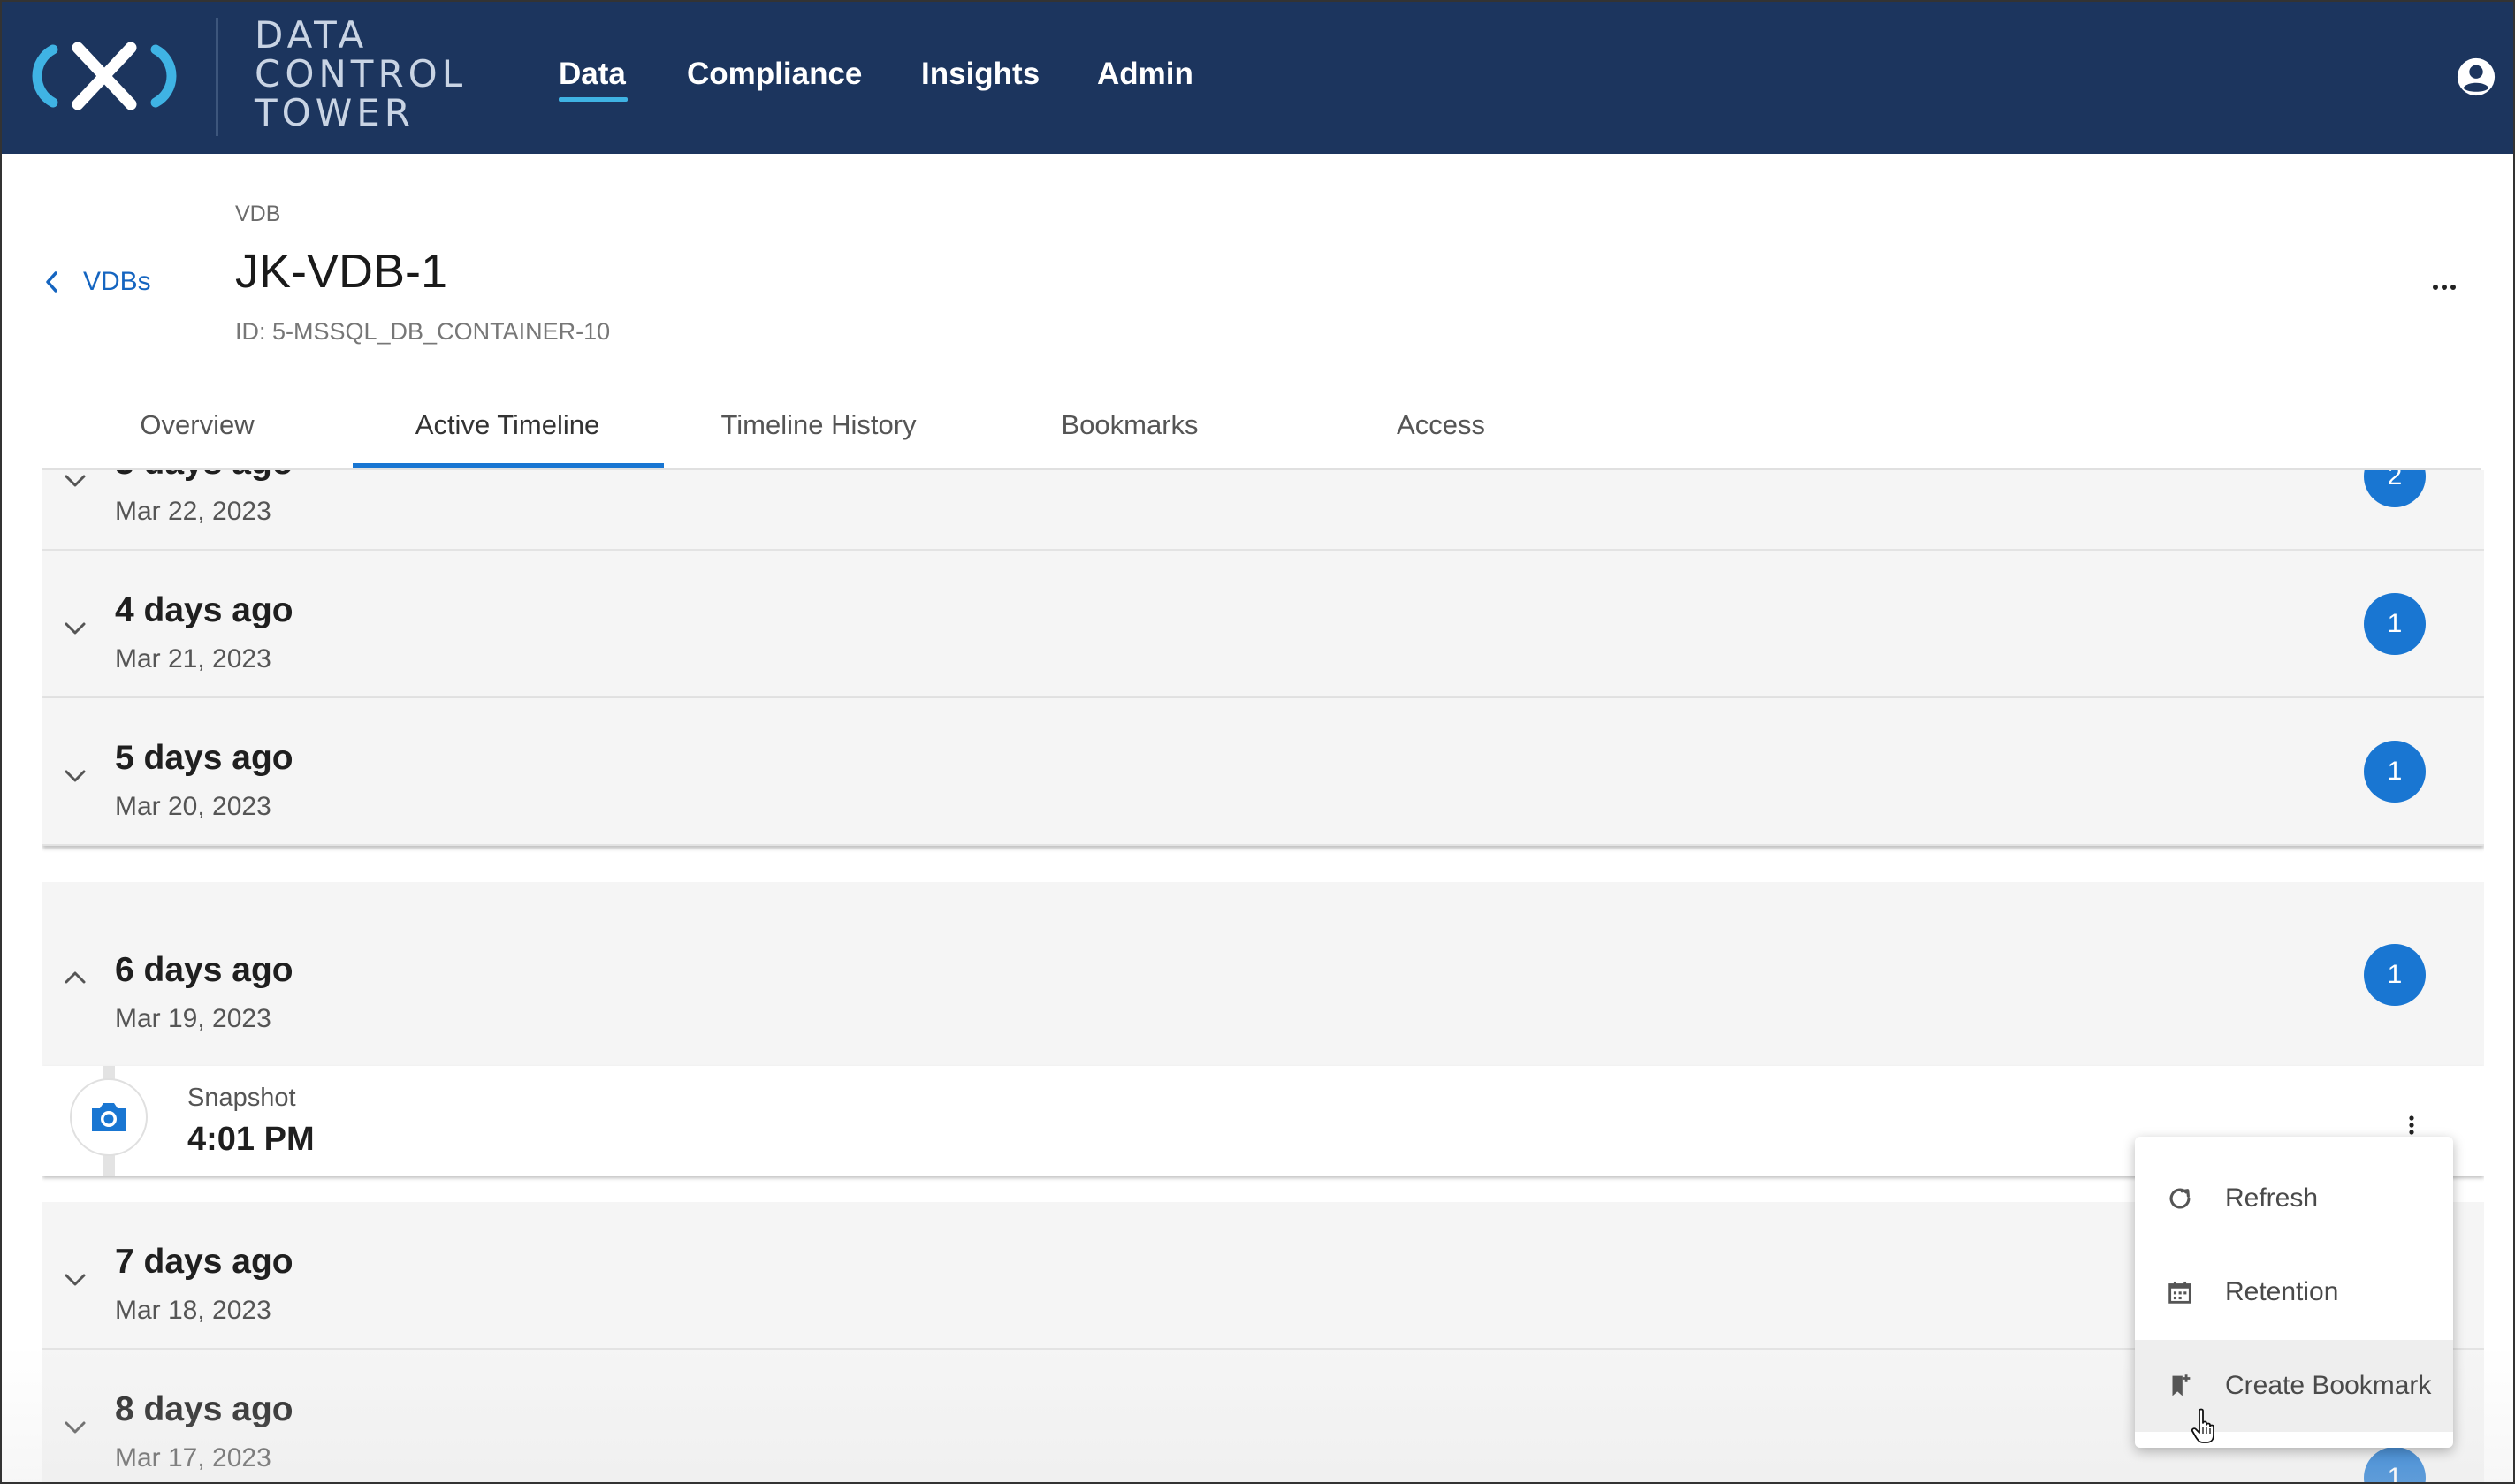 Image resolution: width=2515 pixels, height=1484 pixels. Describe the element at coordinates (204, 610) in the screenshot. I see `day-relative-label: 4 days ago` at that location.